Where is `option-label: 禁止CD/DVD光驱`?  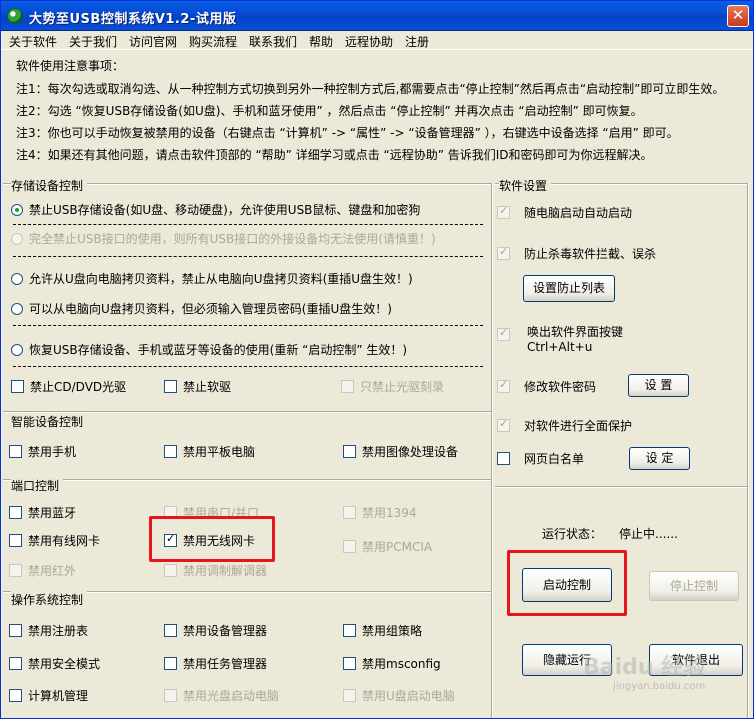
option-label: 禁止CD/DVD光驱 is located at coordinates (78, 387).